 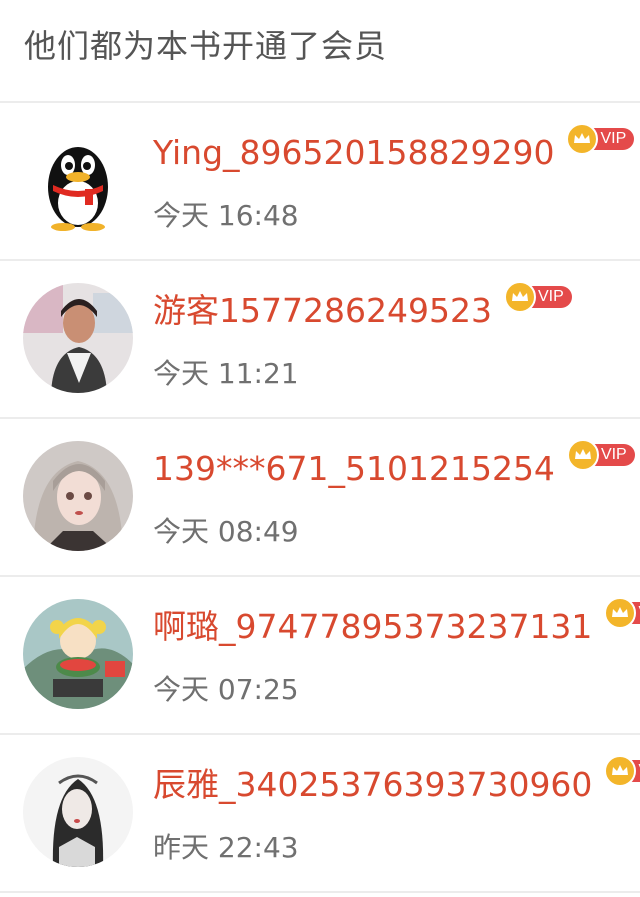 What do you see at coordinates (322, 310) in the screenshot?
I see `member-name: 游客1577286249523` at bounding box center [322, 310].